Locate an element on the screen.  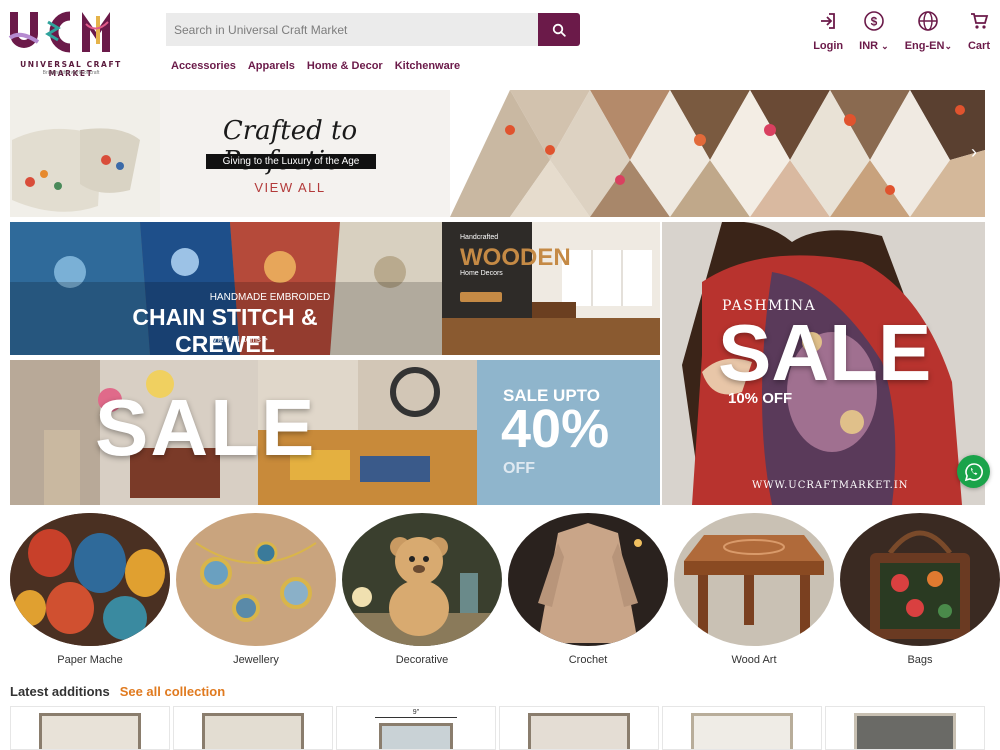
category-paper-mache: Paper Mache is located at coordinates (90, 589).